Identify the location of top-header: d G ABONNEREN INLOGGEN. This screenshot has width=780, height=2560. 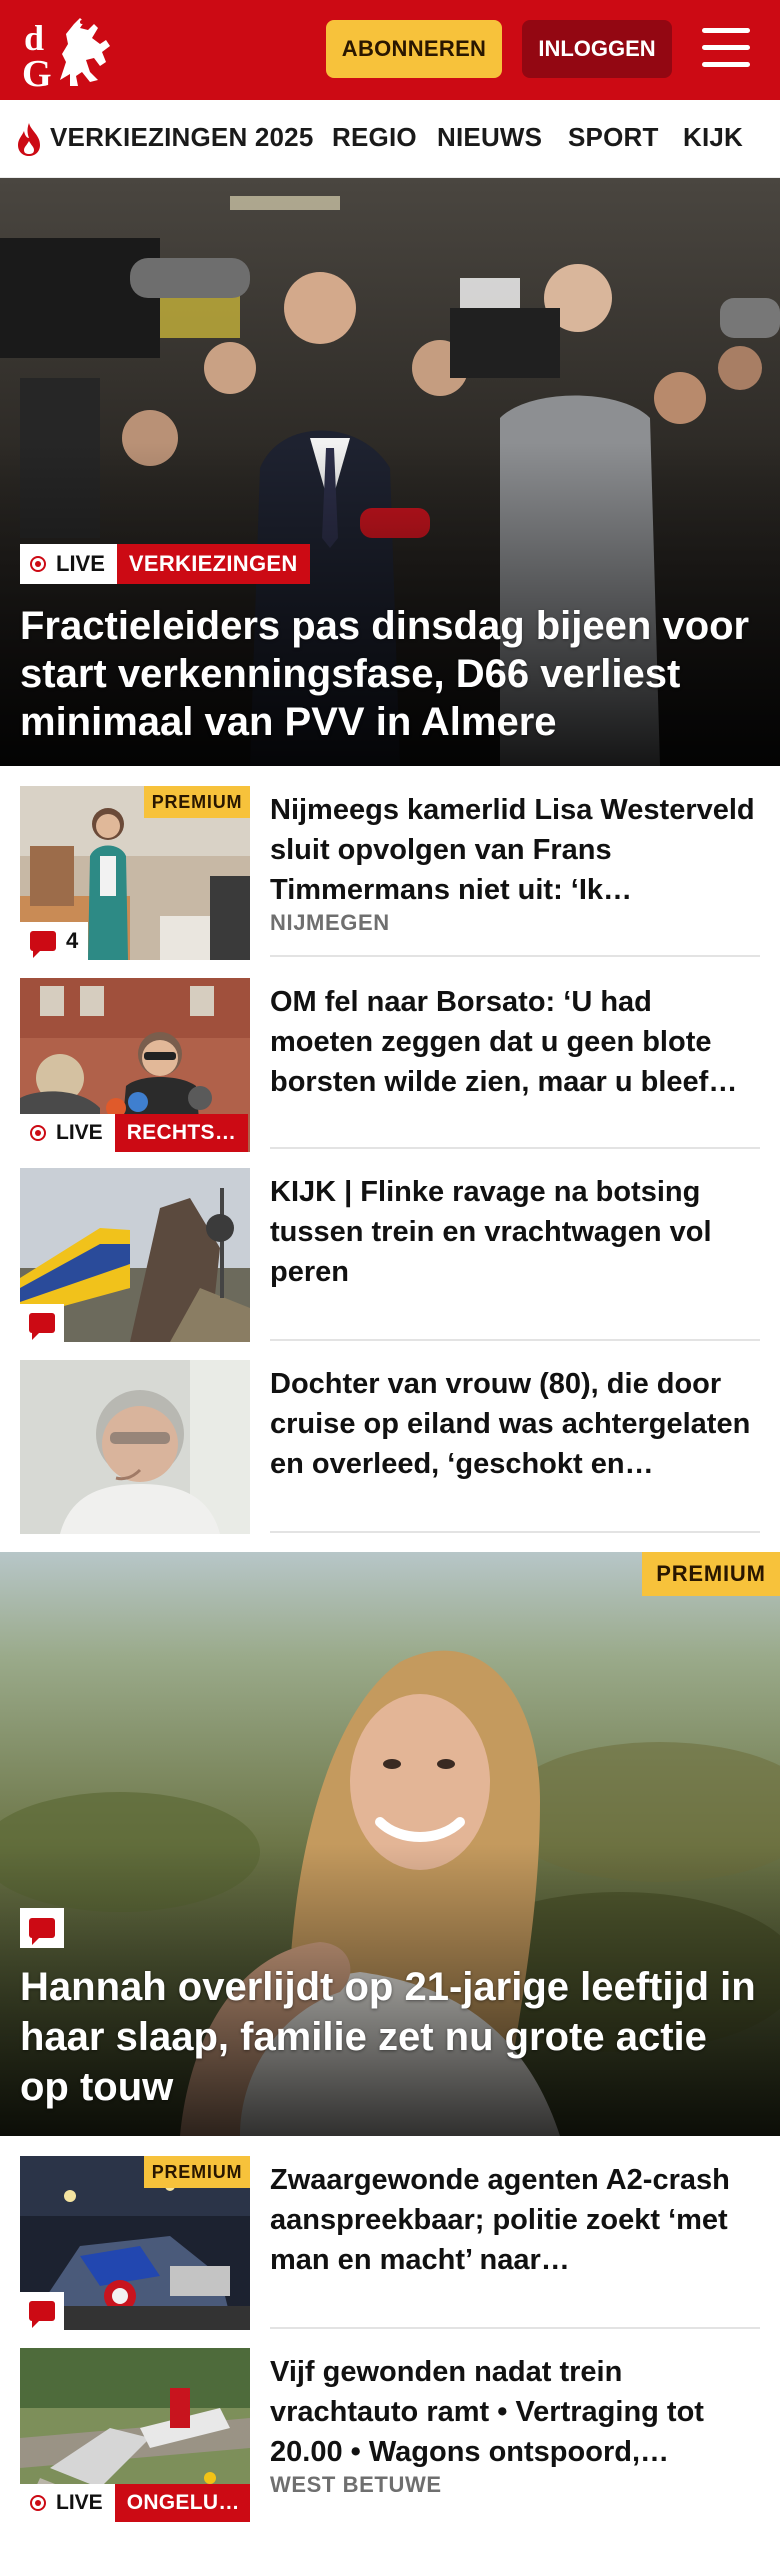
(390, 50).